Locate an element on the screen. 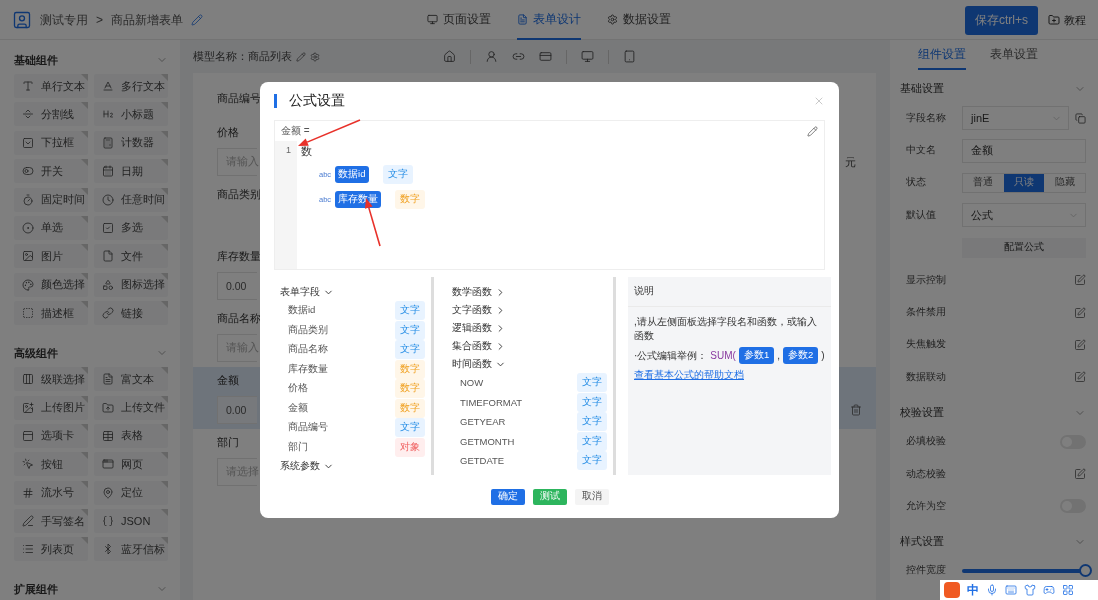 This screenshot has width=1098, height=600. section-title: 样式设置 is located at coordinates (922, 541).